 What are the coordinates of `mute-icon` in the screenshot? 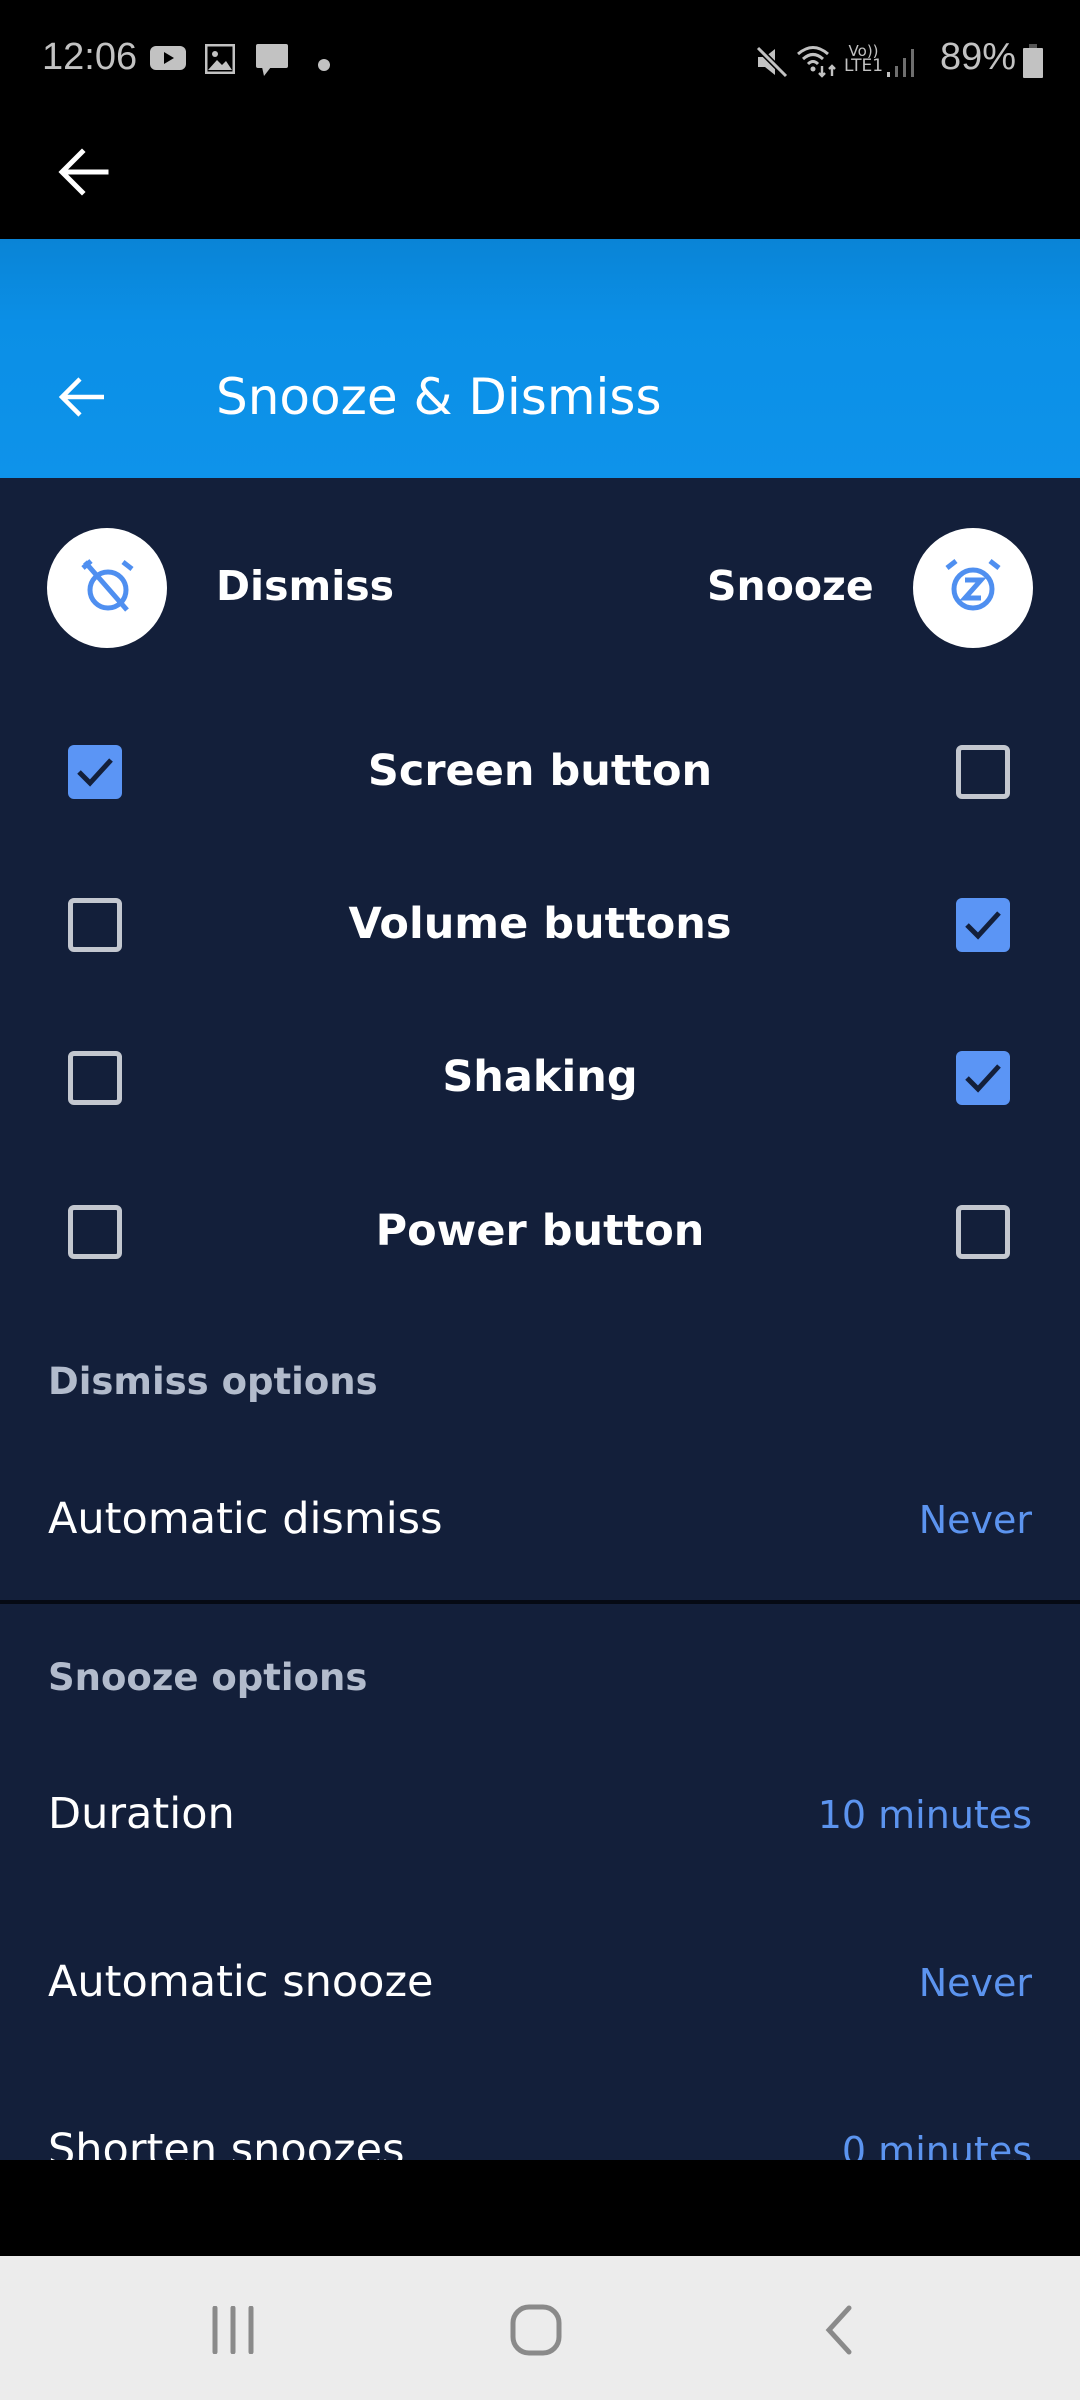 It's located at (772, 63).